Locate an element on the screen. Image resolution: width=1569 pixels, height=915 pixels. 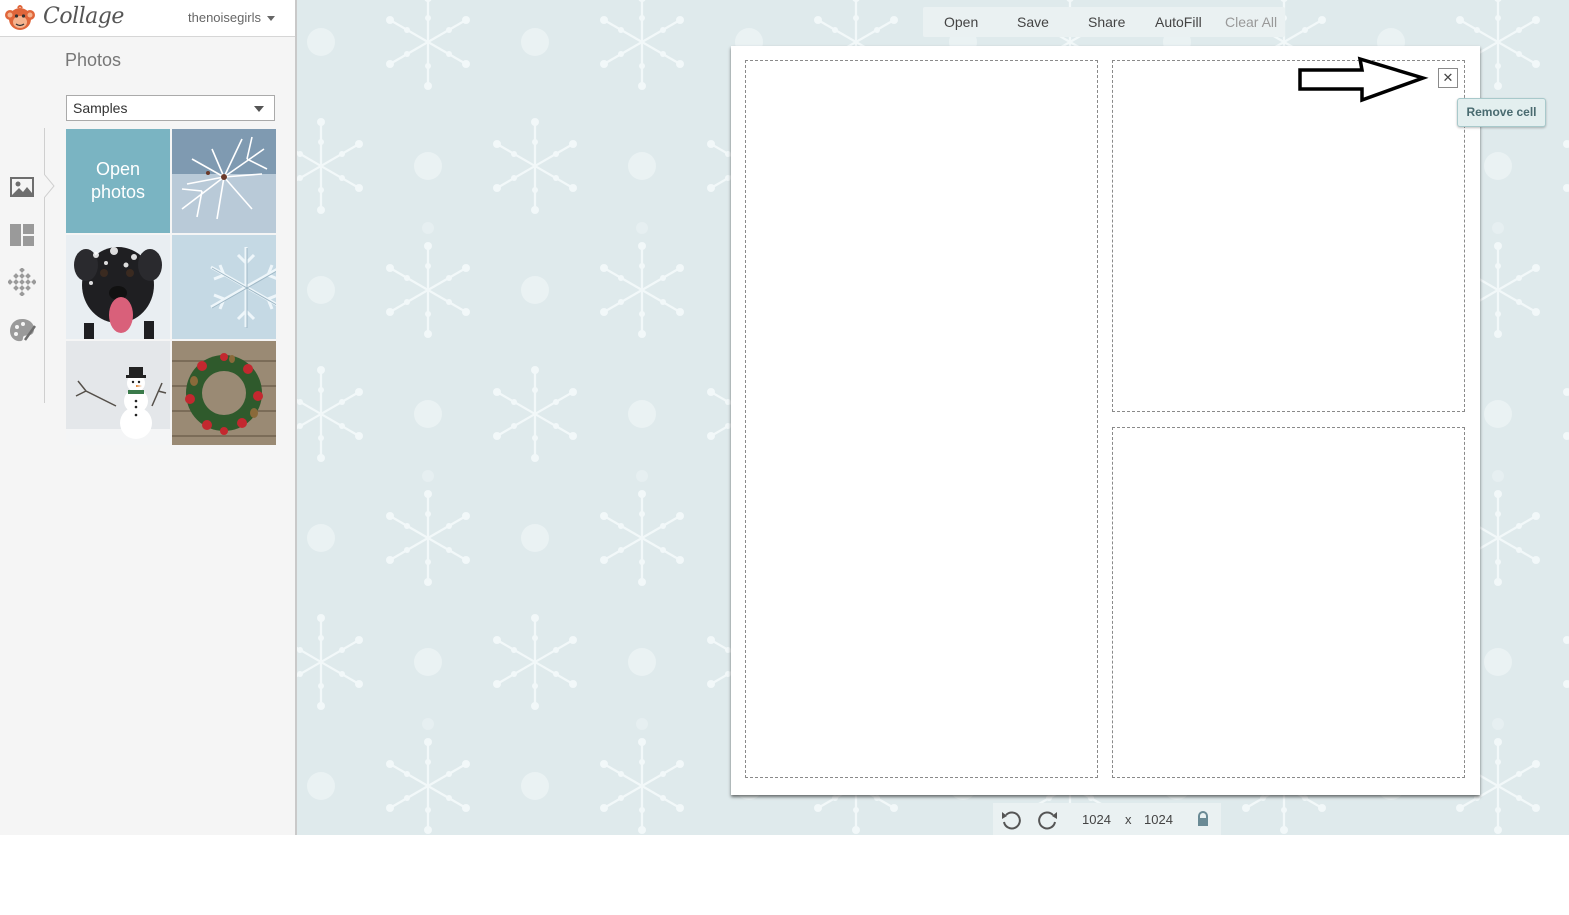
palette-icon is located at coordinates (22, 330).